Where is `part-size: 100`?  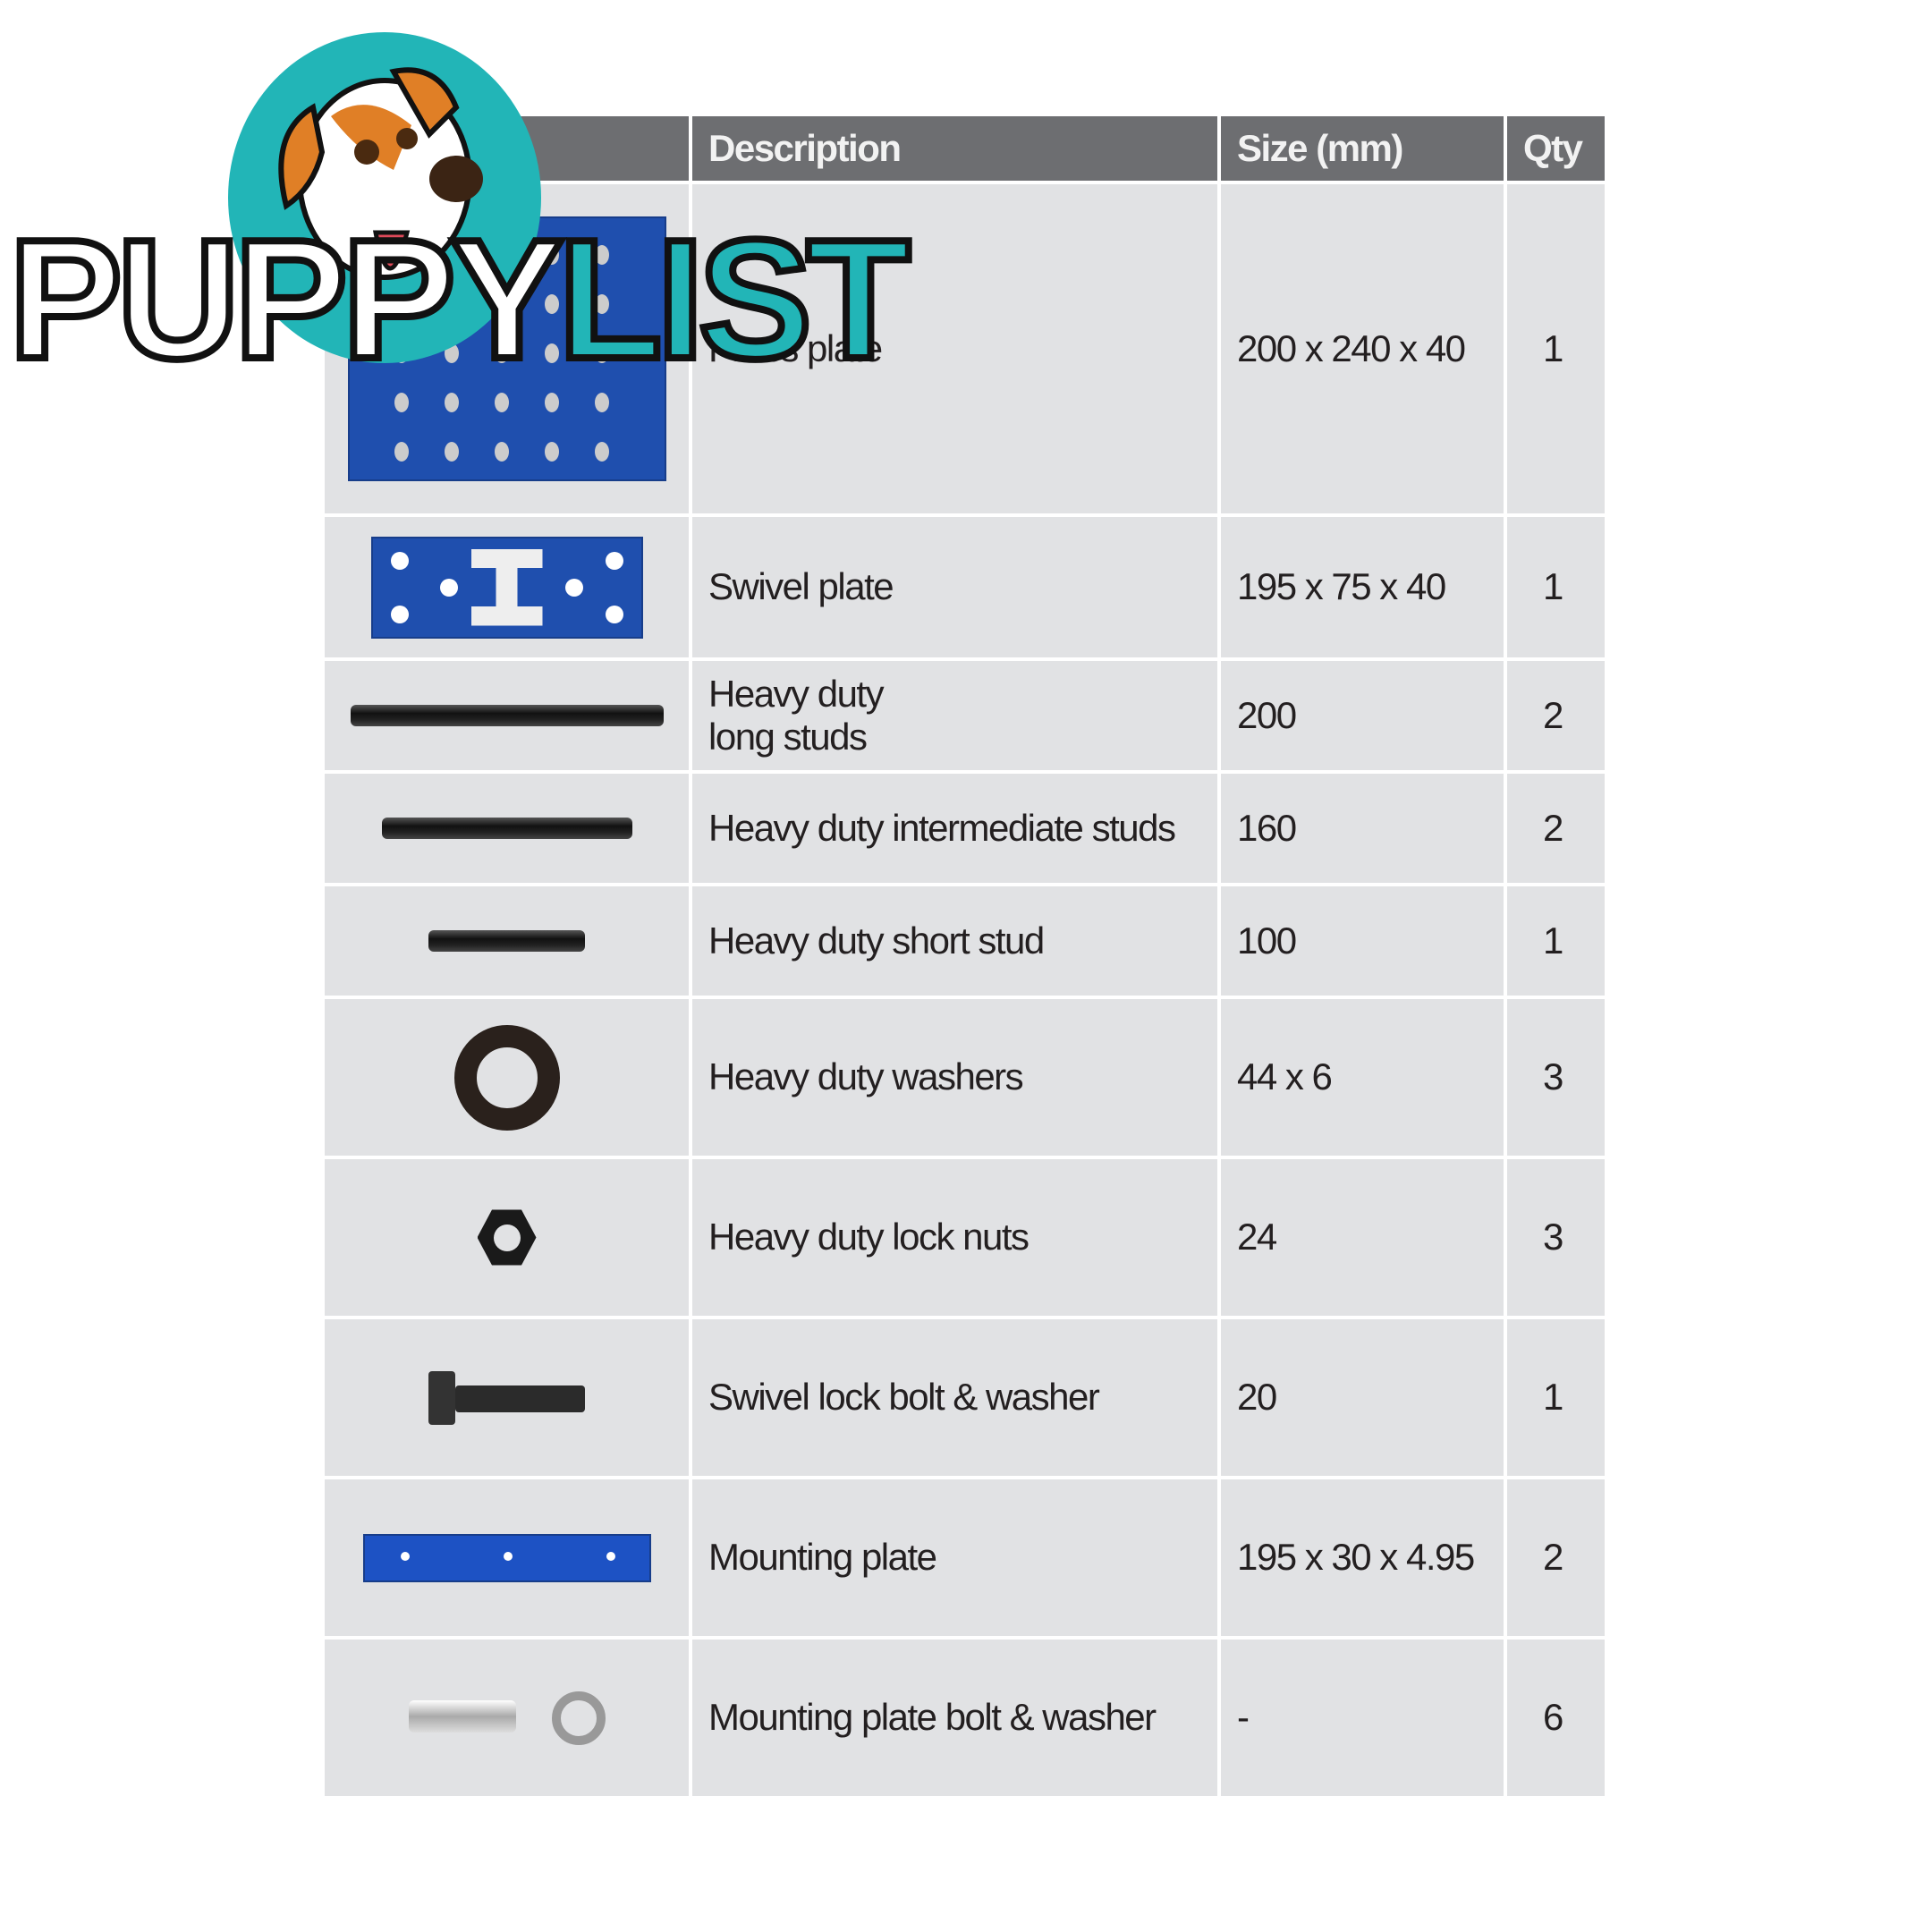
part-size: 100 is located at coordinates (1362, 941).